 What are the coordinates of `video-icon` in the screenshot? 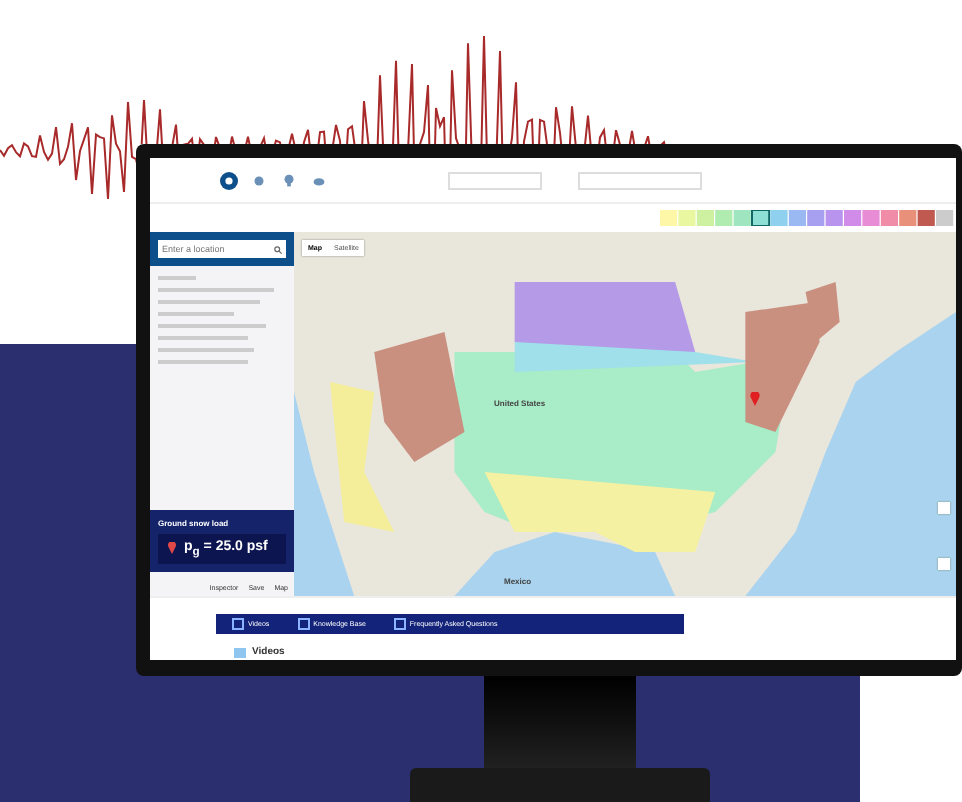 It's located at (240, 652).